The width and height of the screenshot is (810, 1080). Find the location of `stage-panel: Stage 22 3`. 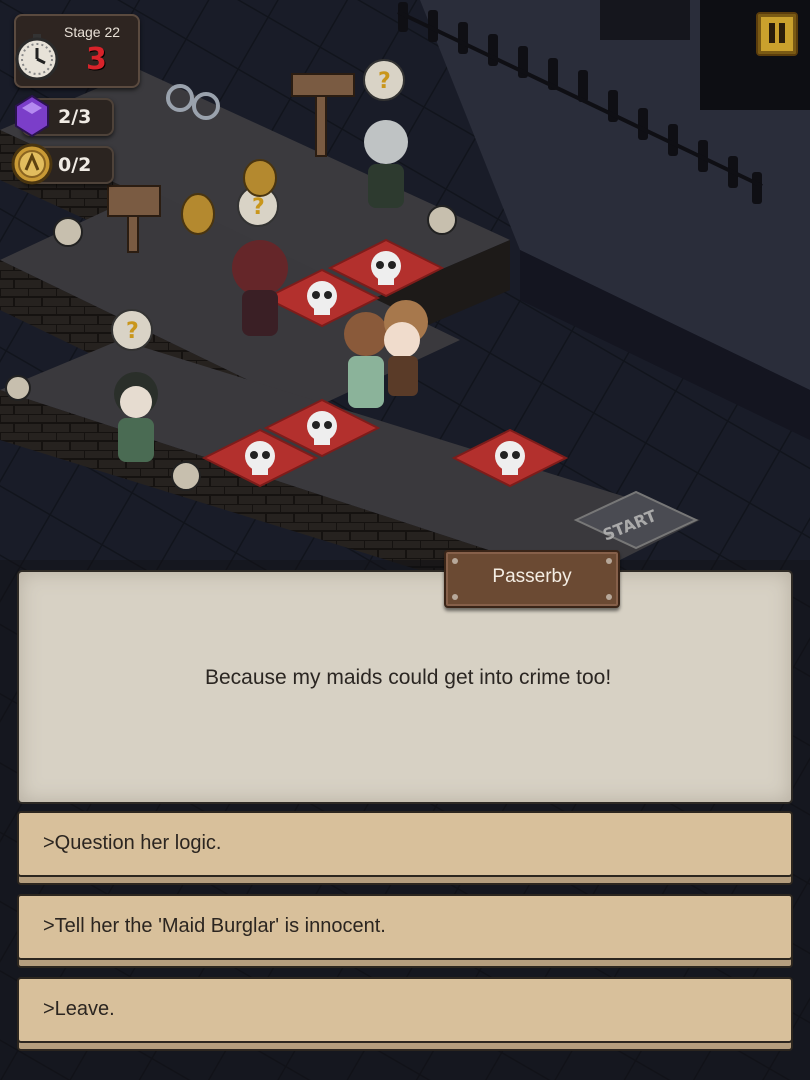

stage-panel: Stage 22 3 is located at coordinates (77, 51).